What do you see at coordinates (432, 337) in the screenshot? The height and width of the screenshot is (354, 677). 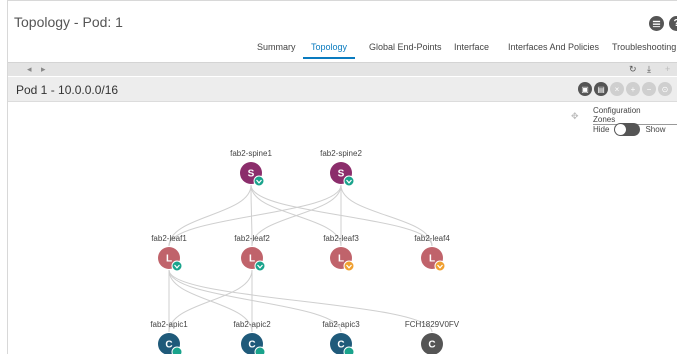 I see `controller-node-4: FCH1829V0FV C` at bounding box center [432, 337].